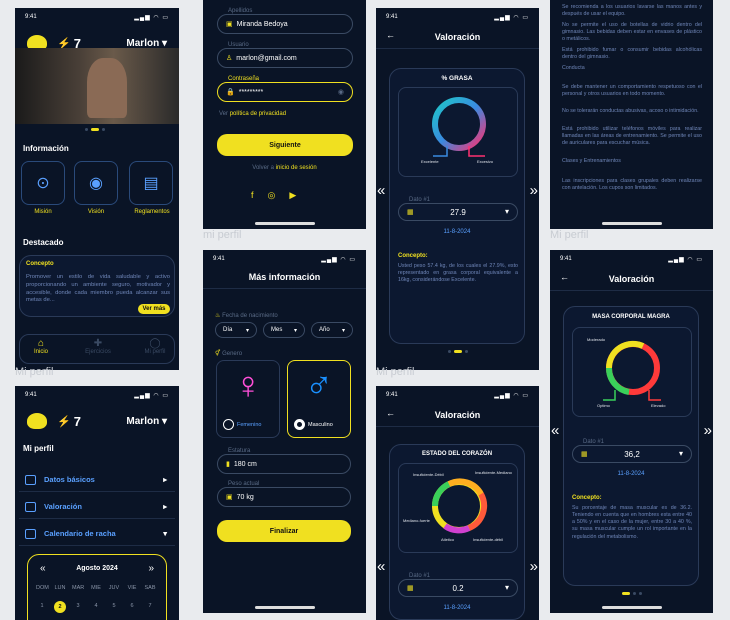 The height and width of the screenshot is (620, 730). Describe the element at coordinates (285, 21) in the screenshot. I see `lastname-field: Apellidos ▣ Miranda Bedoya` at that location.